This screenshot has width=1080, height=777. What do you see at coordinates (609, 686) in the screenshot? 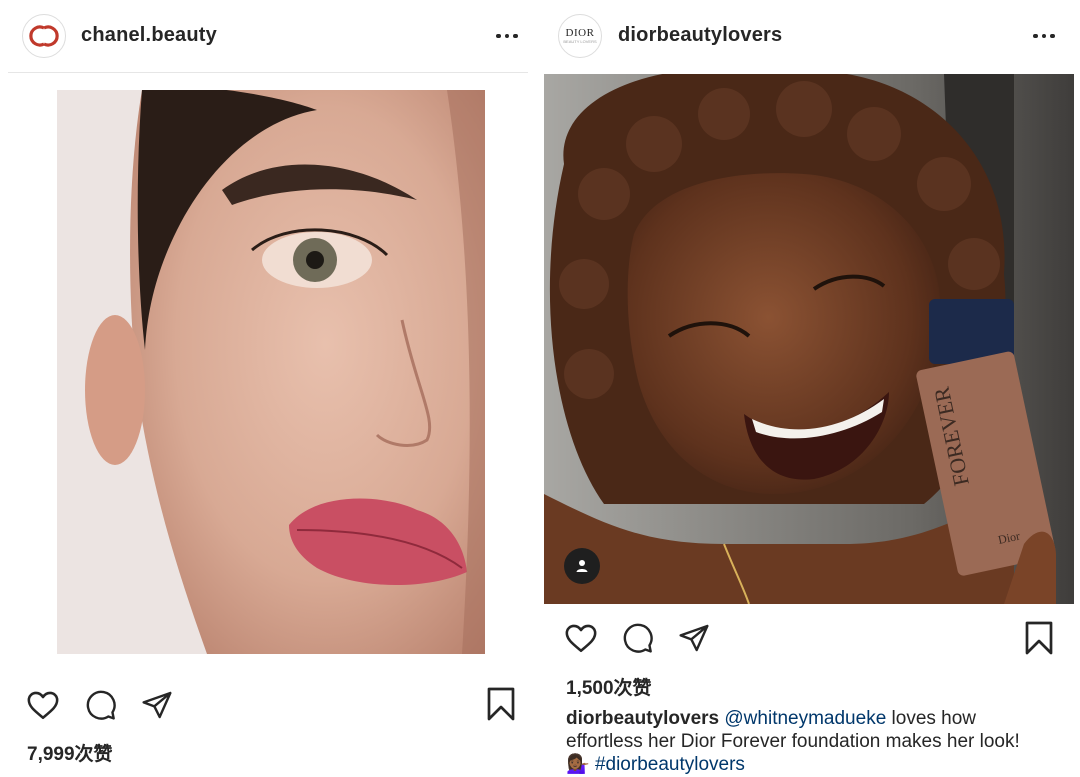
I see `like-count: 1,500次赞` at bounding box center [609, 686].